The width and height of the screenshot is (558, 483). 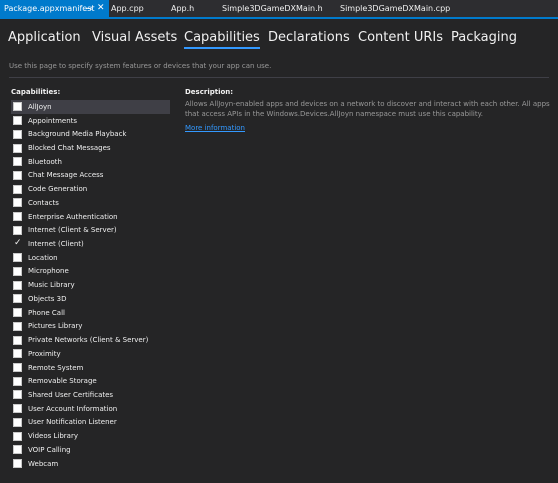 I want to click on doc-tab-label: App.cpp, so click(x=127, y=8).